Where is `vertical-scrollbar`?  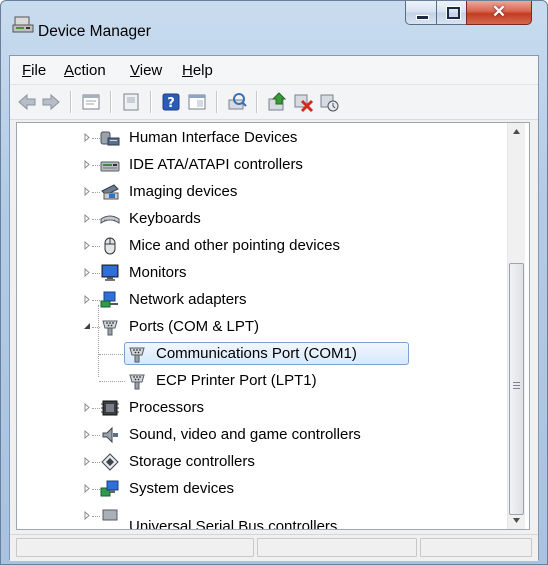
vertical-scrollbar is located at coordinates (516, 326).